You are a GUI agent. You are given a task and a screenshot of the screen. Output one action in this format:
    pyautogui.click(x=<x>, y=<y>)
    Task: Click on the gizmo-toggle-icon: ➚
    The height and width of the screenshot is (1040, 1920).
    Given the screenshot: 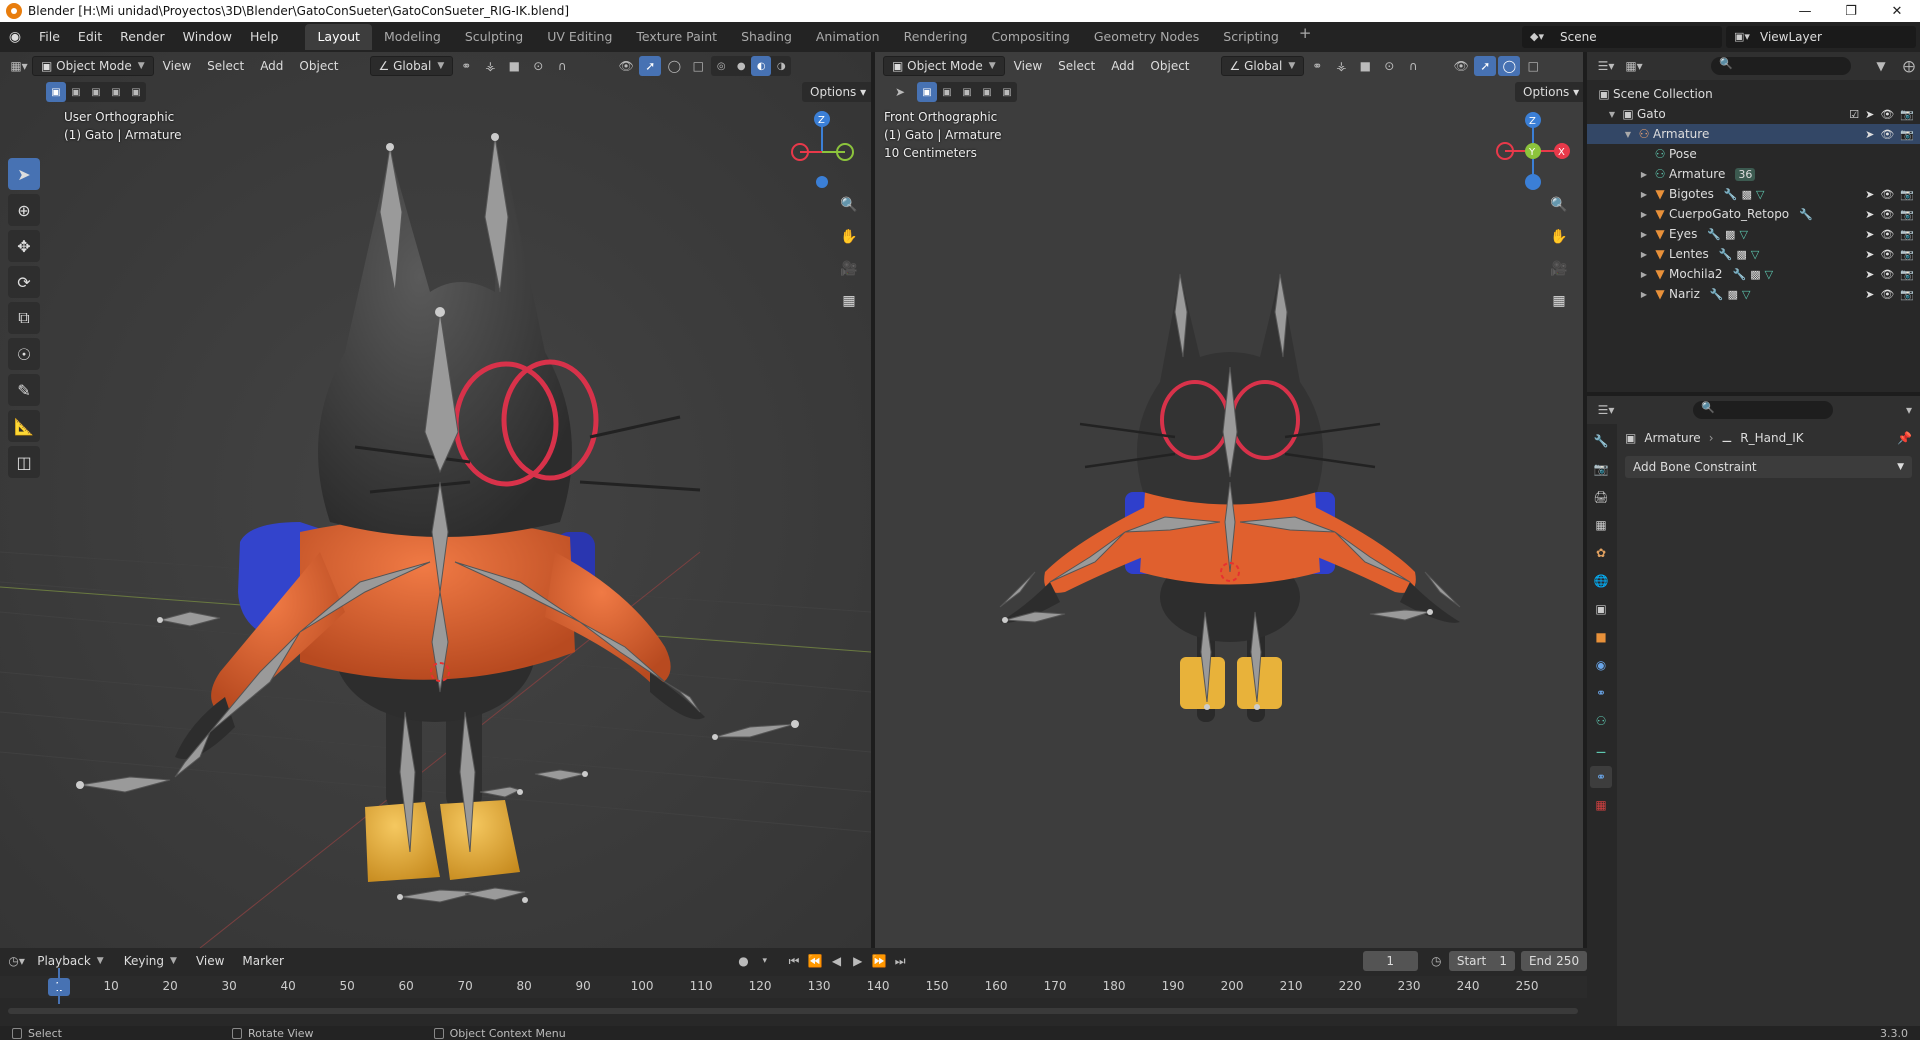 What is the action you would take?
    pyautogui.click(x=650, y=66)
    